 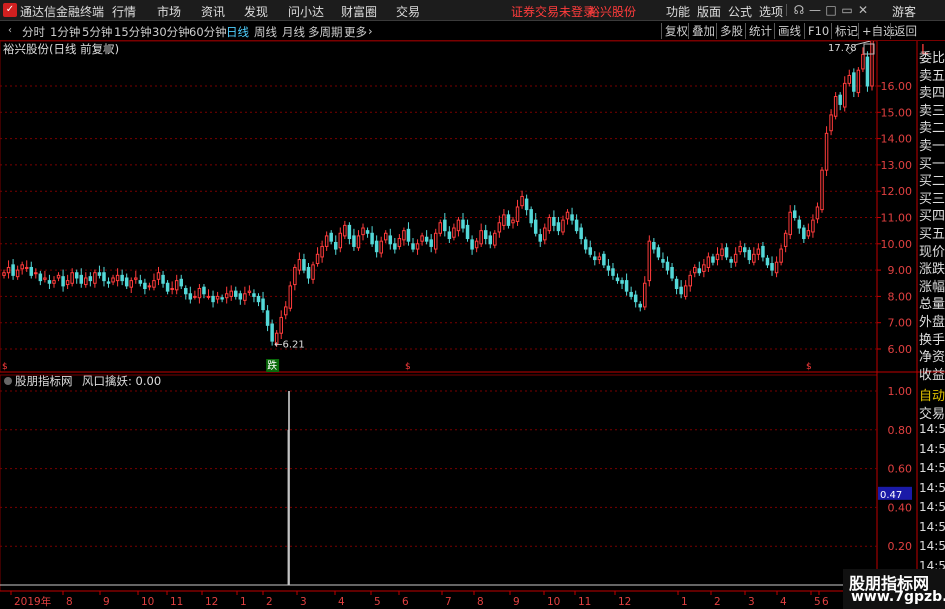 What do you see at coordinates (293, 32) in the screenshot?
I see `period-monthly: 月线` at bounding box center [293, 32].